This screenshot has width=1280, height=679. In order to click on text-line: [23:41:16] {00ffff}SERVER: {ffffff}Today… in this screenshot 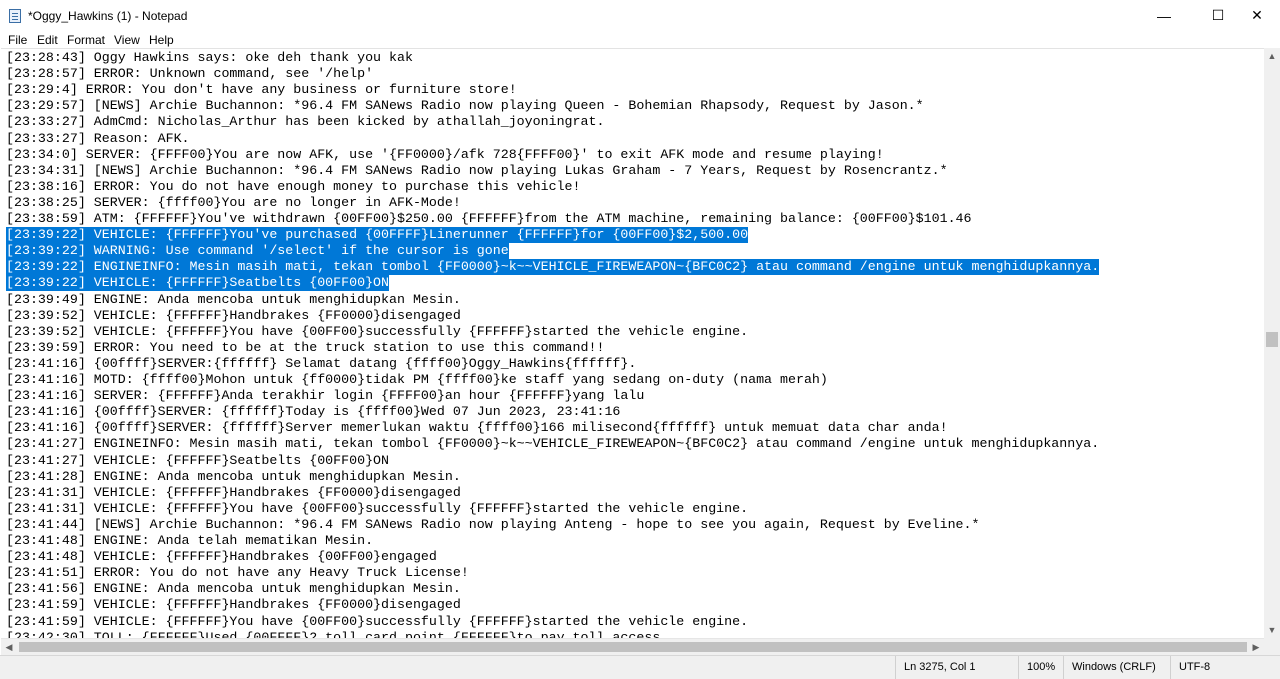, I will do `click(313, 412)`.